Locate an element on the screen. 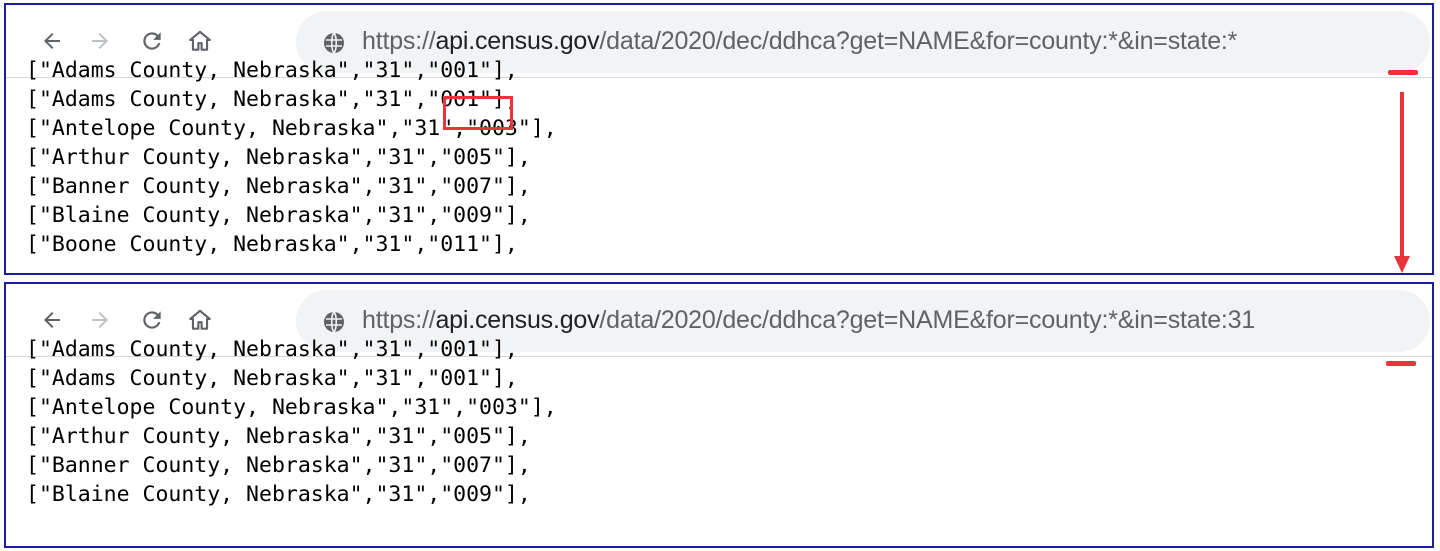  url-change-marker-top is located at coordinates (1403, 72).